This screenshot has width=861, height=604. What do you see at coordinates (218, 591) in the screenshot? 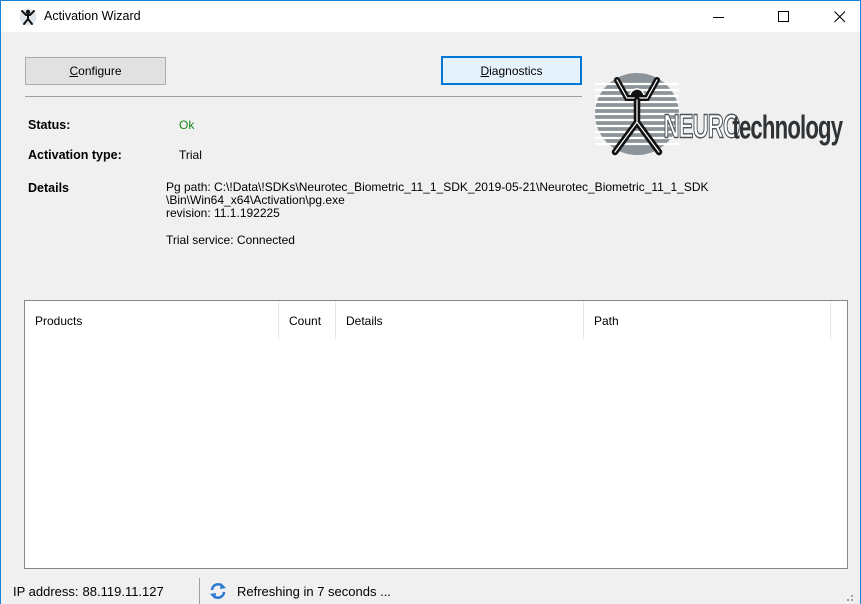
I see `refresh-icon` at bounding box center [218, 591].